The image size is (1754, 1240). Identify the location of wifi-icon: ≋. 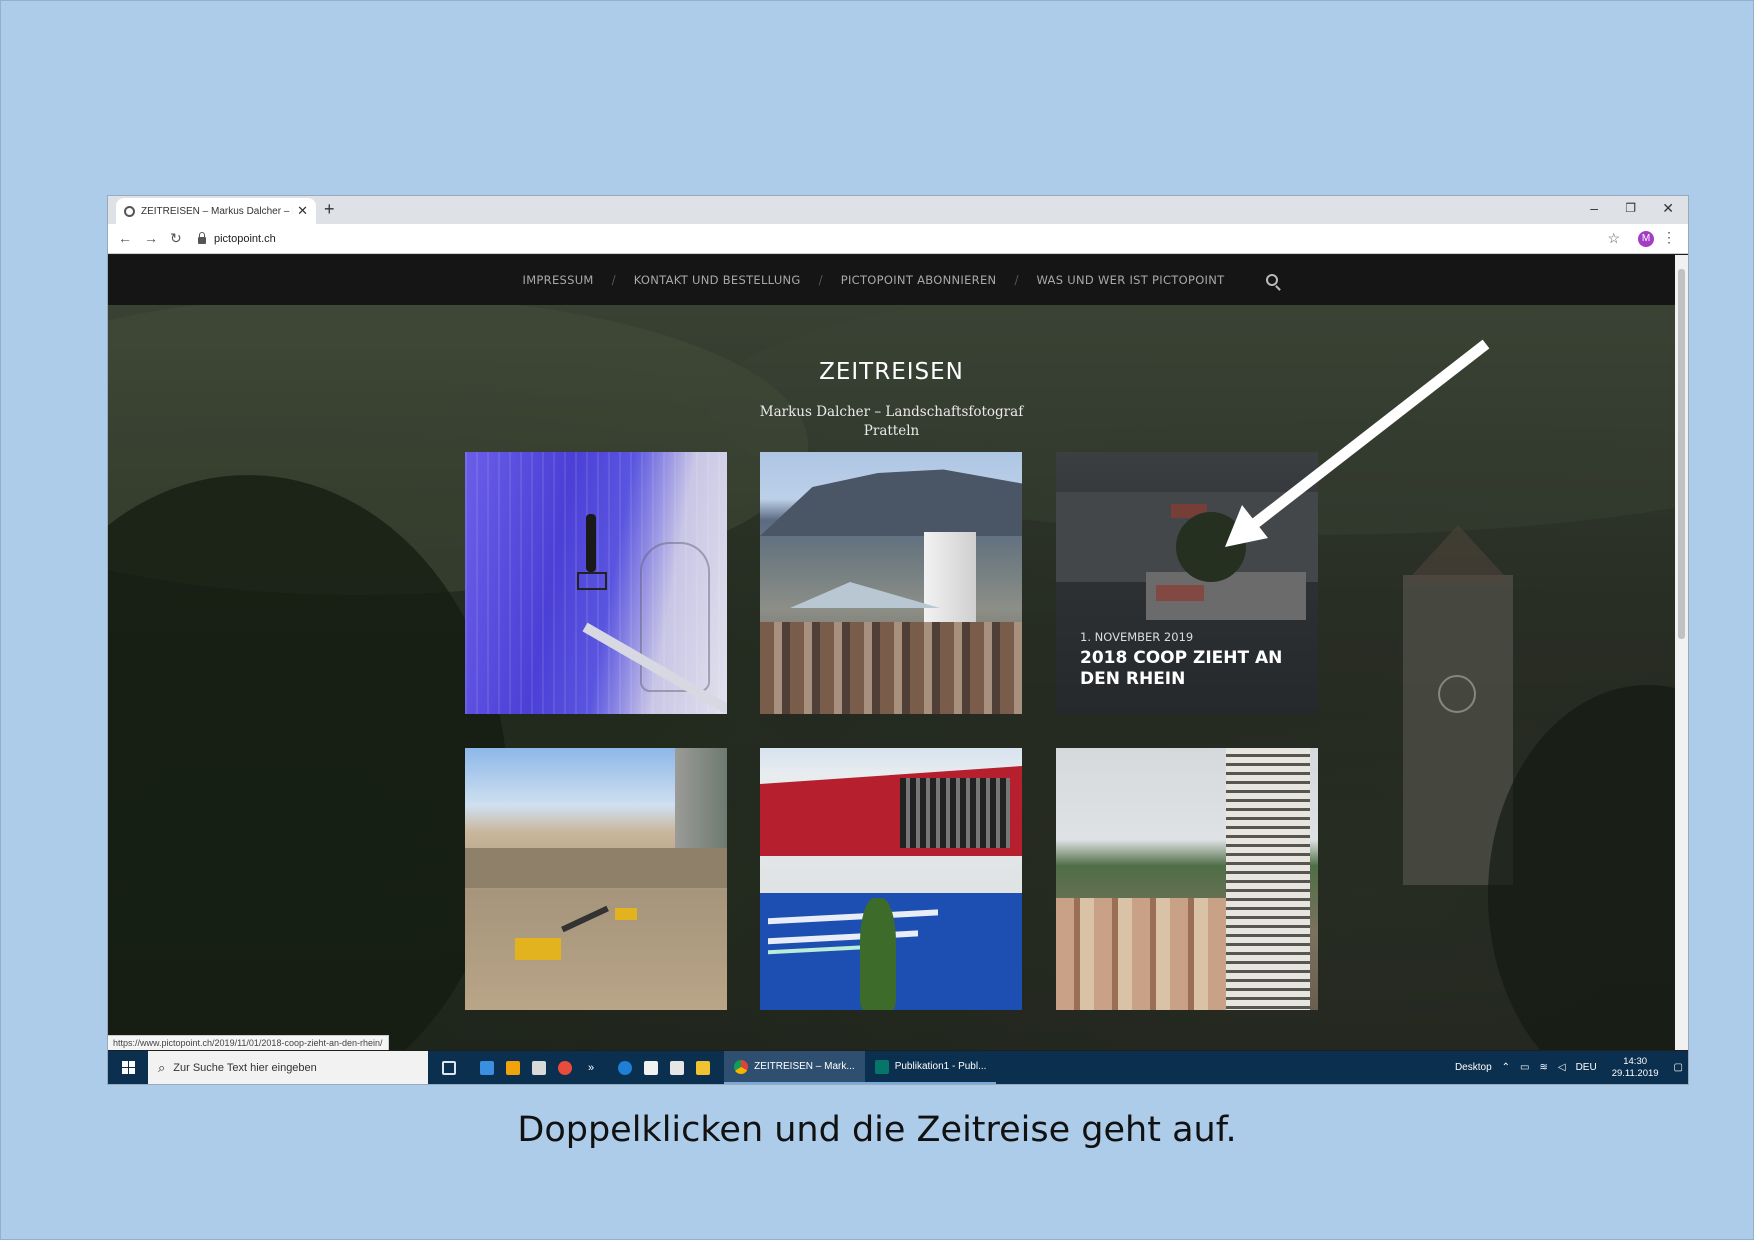
(1543, 1067).